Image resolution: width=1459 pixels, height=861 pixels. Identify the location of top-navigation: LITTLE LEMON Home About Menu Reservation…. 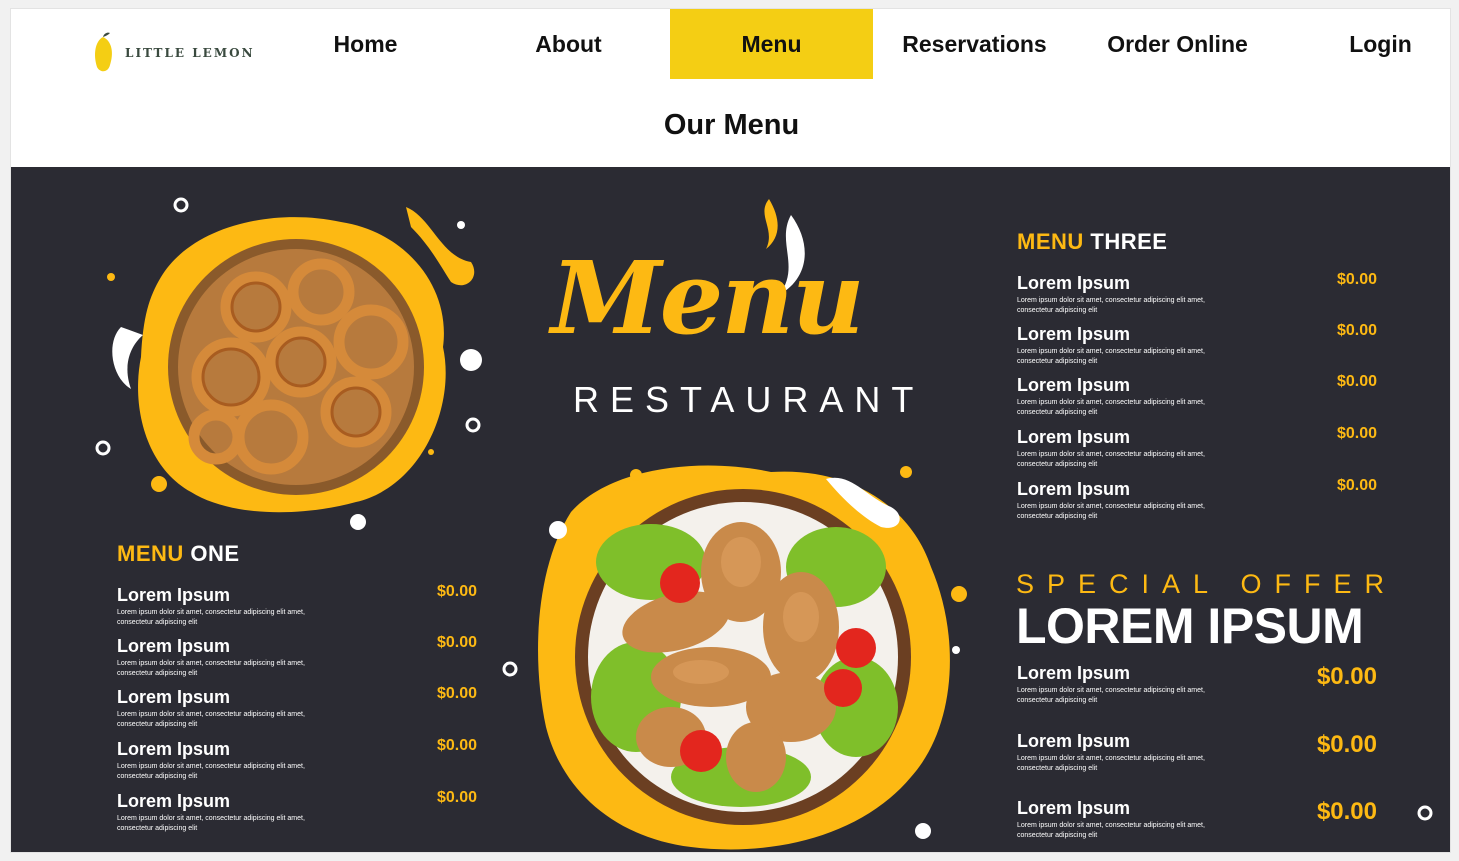
(730, 44).